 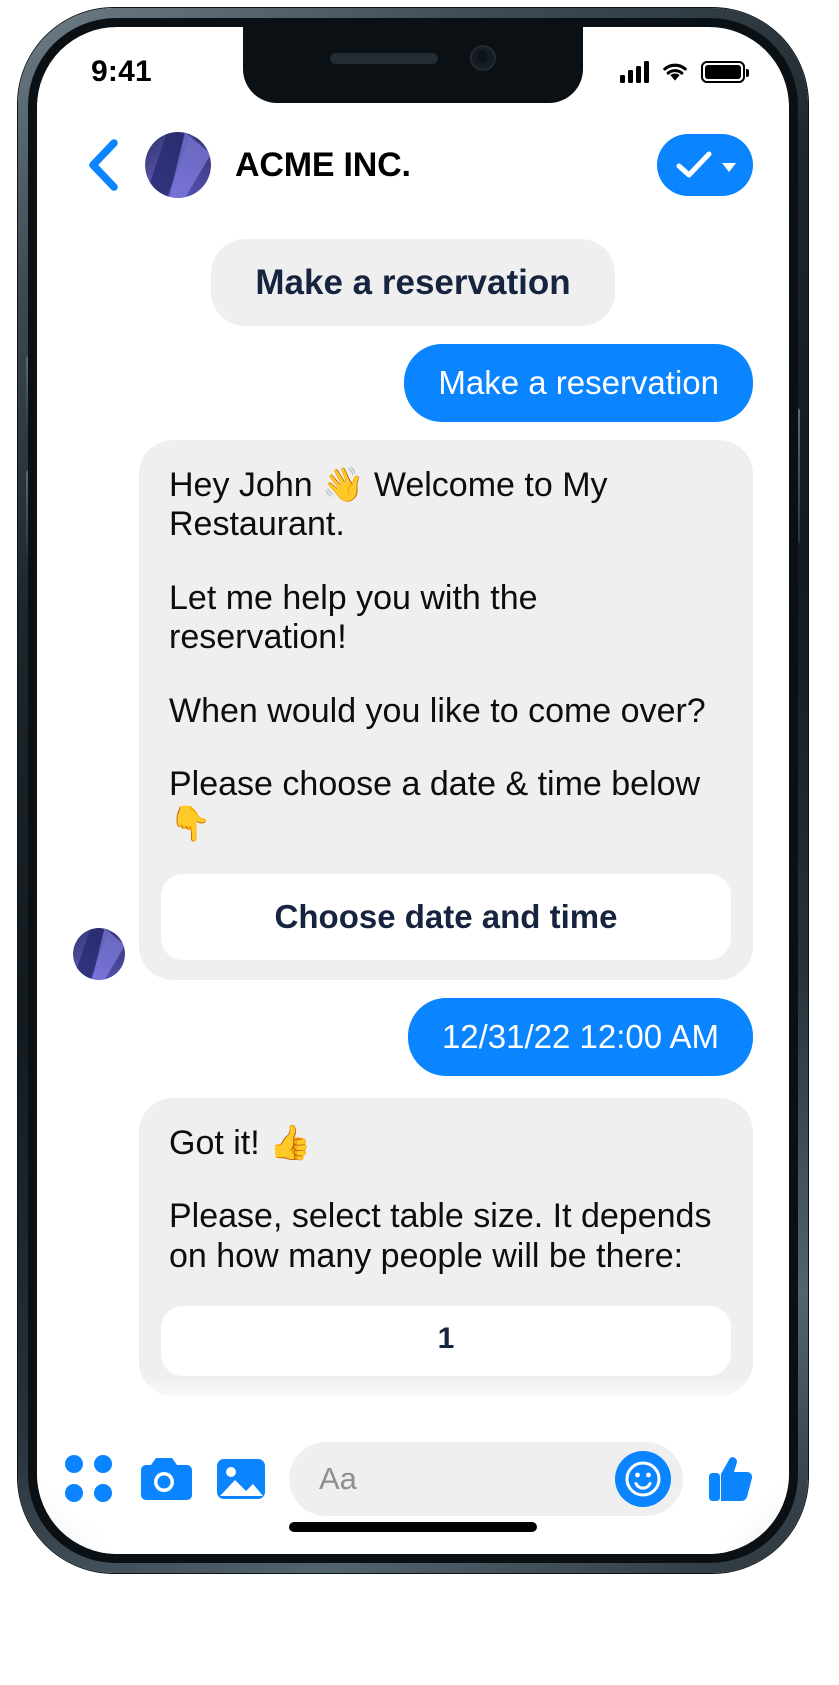 I want to click on camera-button, so click(x=164, y=1479).